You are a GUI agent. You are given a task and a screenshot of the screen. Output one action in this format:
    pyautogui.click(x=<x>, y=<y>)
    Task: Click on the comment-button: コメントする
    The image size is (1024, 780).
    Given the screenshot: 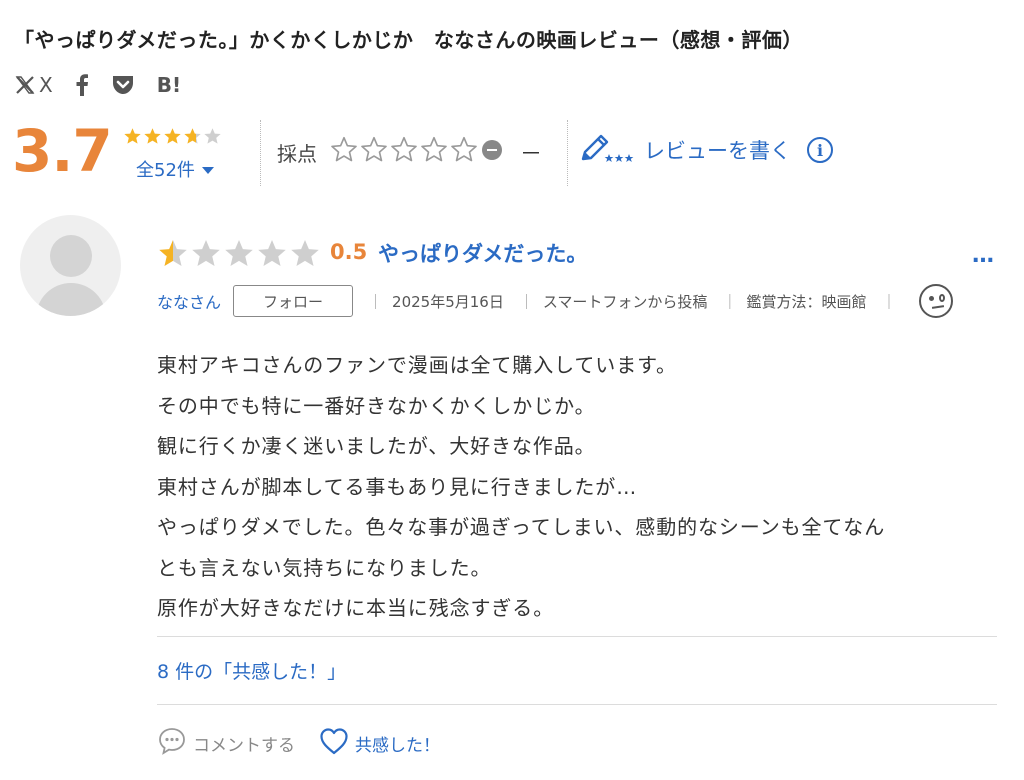 What is the action you would take?
    pyautogui.click(x=226, y=743)
    